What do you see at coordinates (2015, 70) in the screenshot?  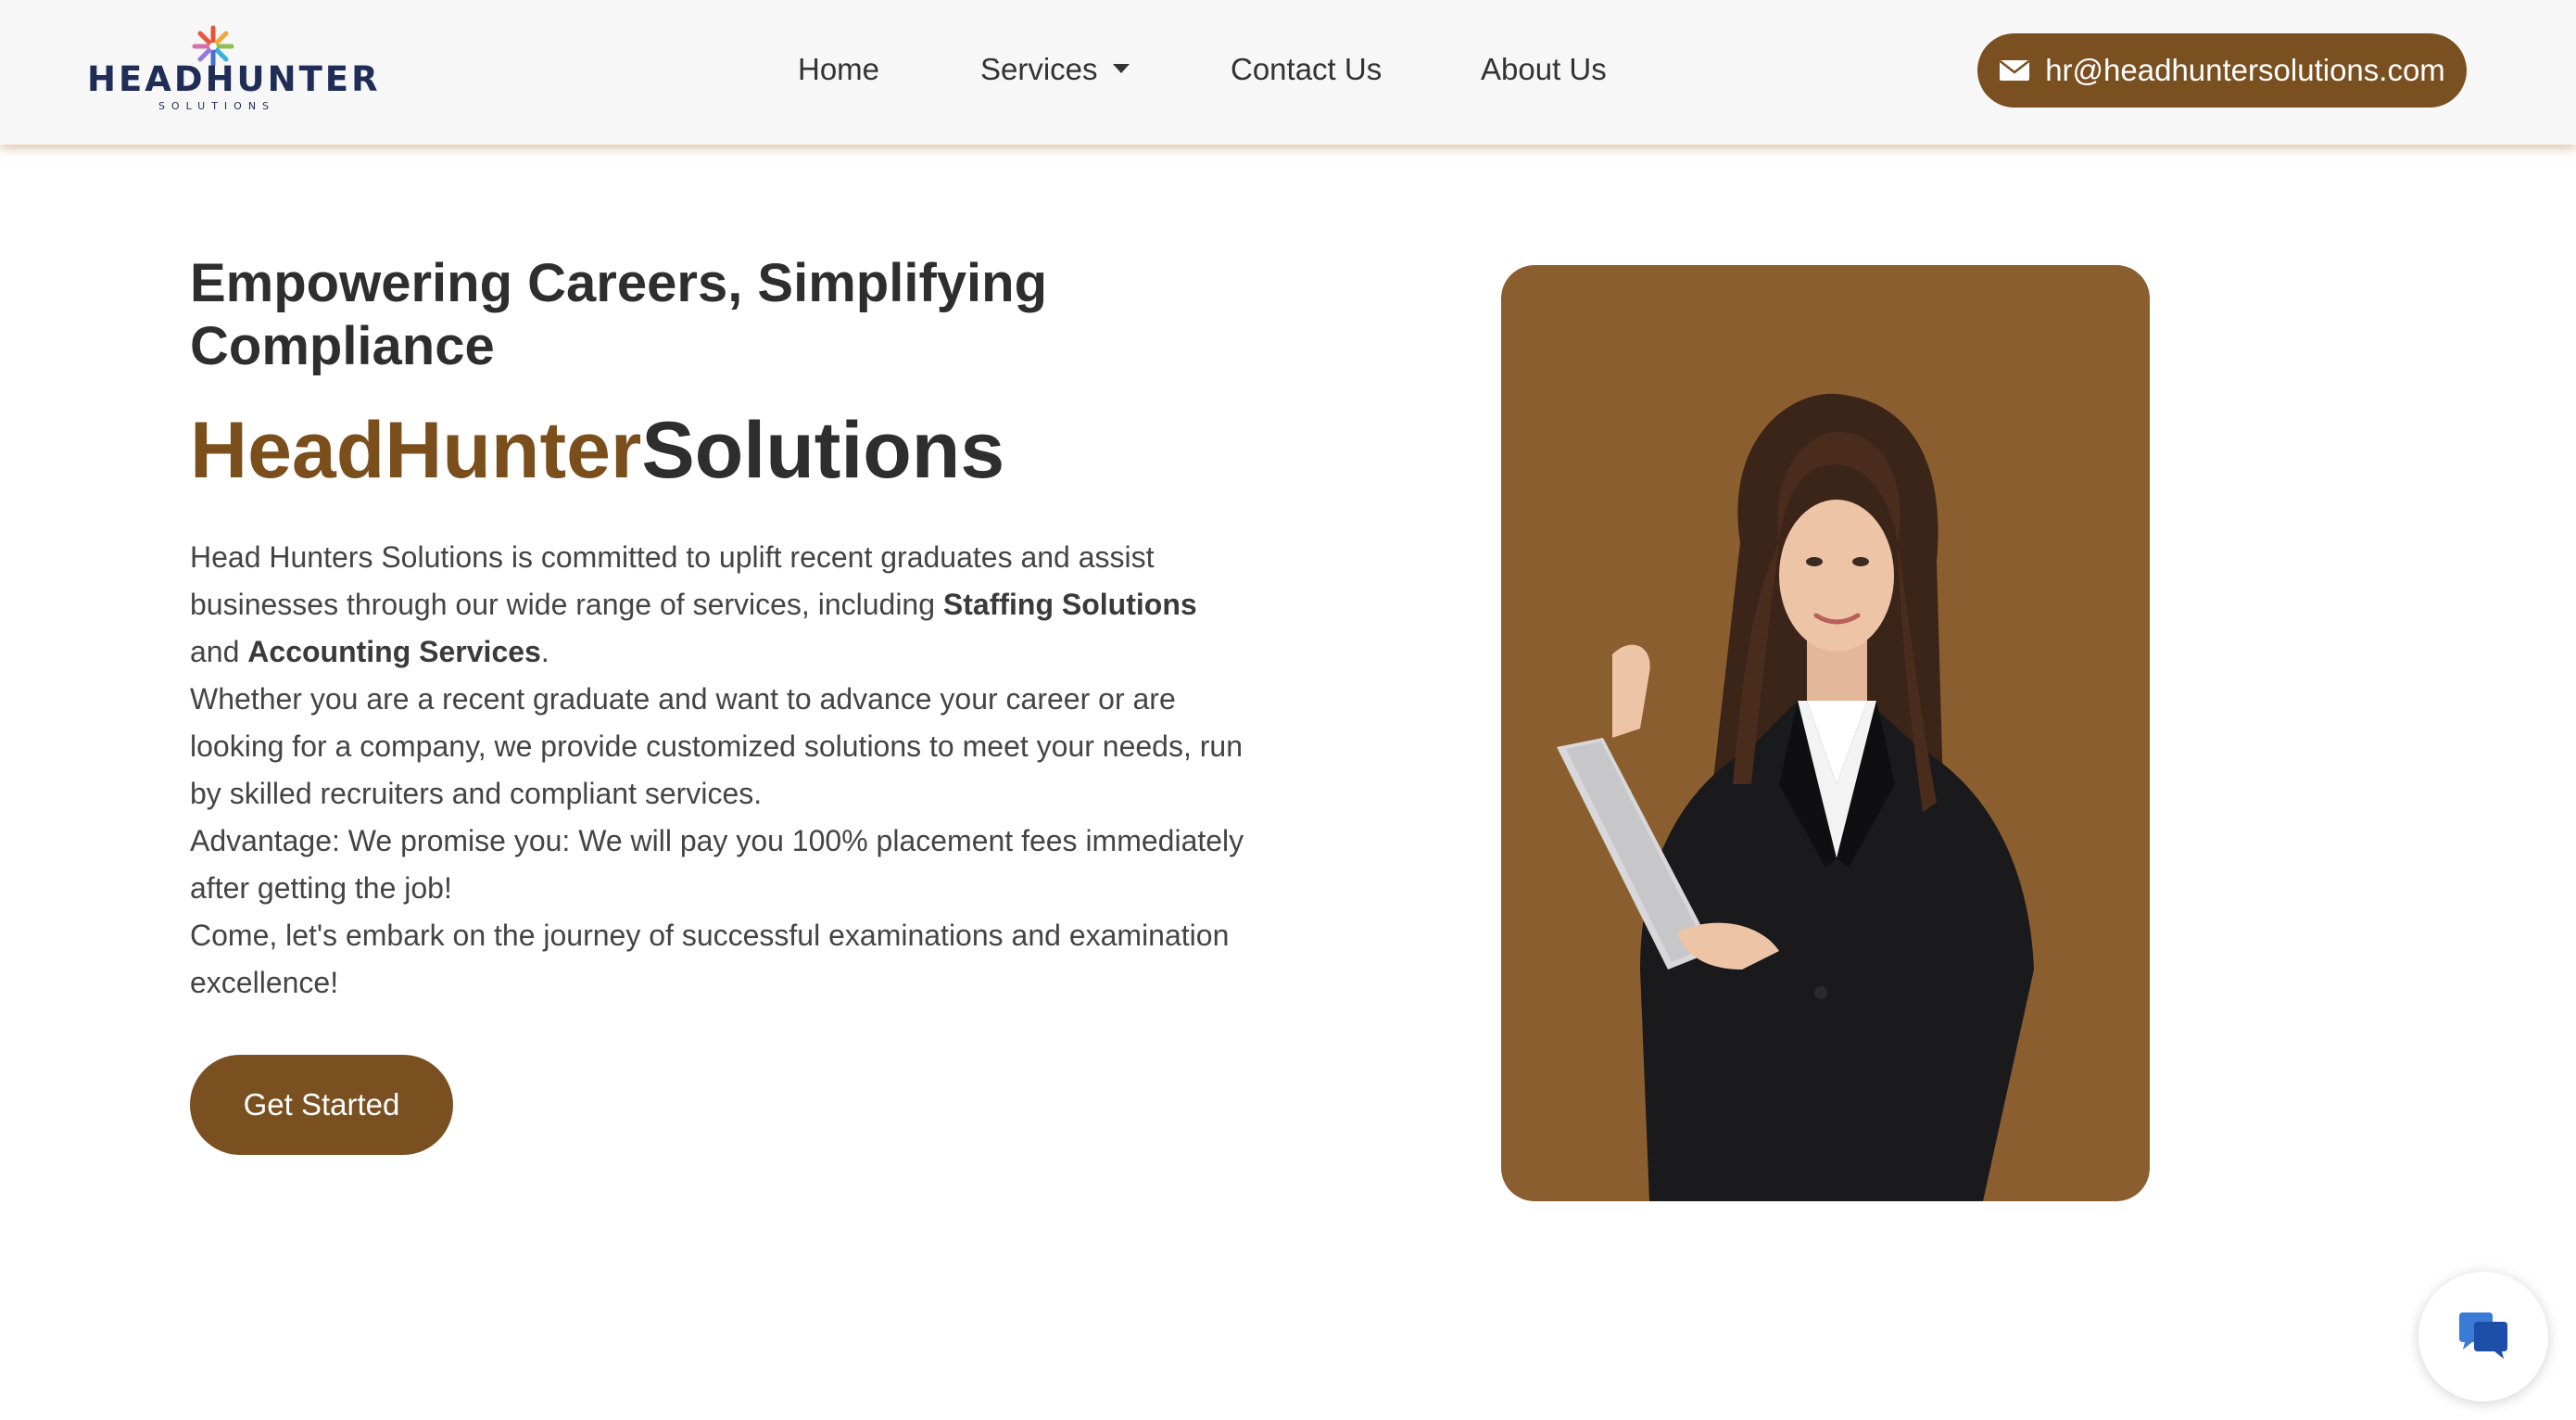 I see `envelope-icon` at bounding box center [2015, 70].